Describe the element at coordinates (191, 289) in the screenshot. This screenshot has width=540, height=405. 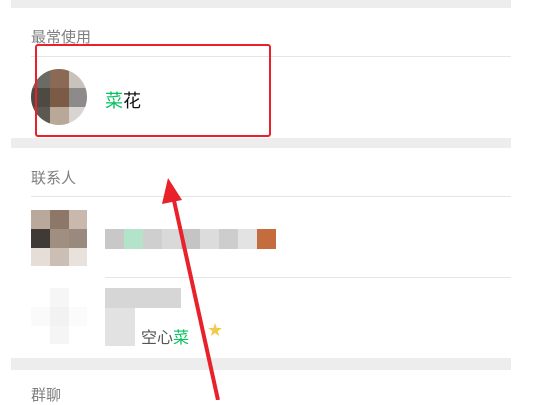
I see `annotation-arrow` at that location.